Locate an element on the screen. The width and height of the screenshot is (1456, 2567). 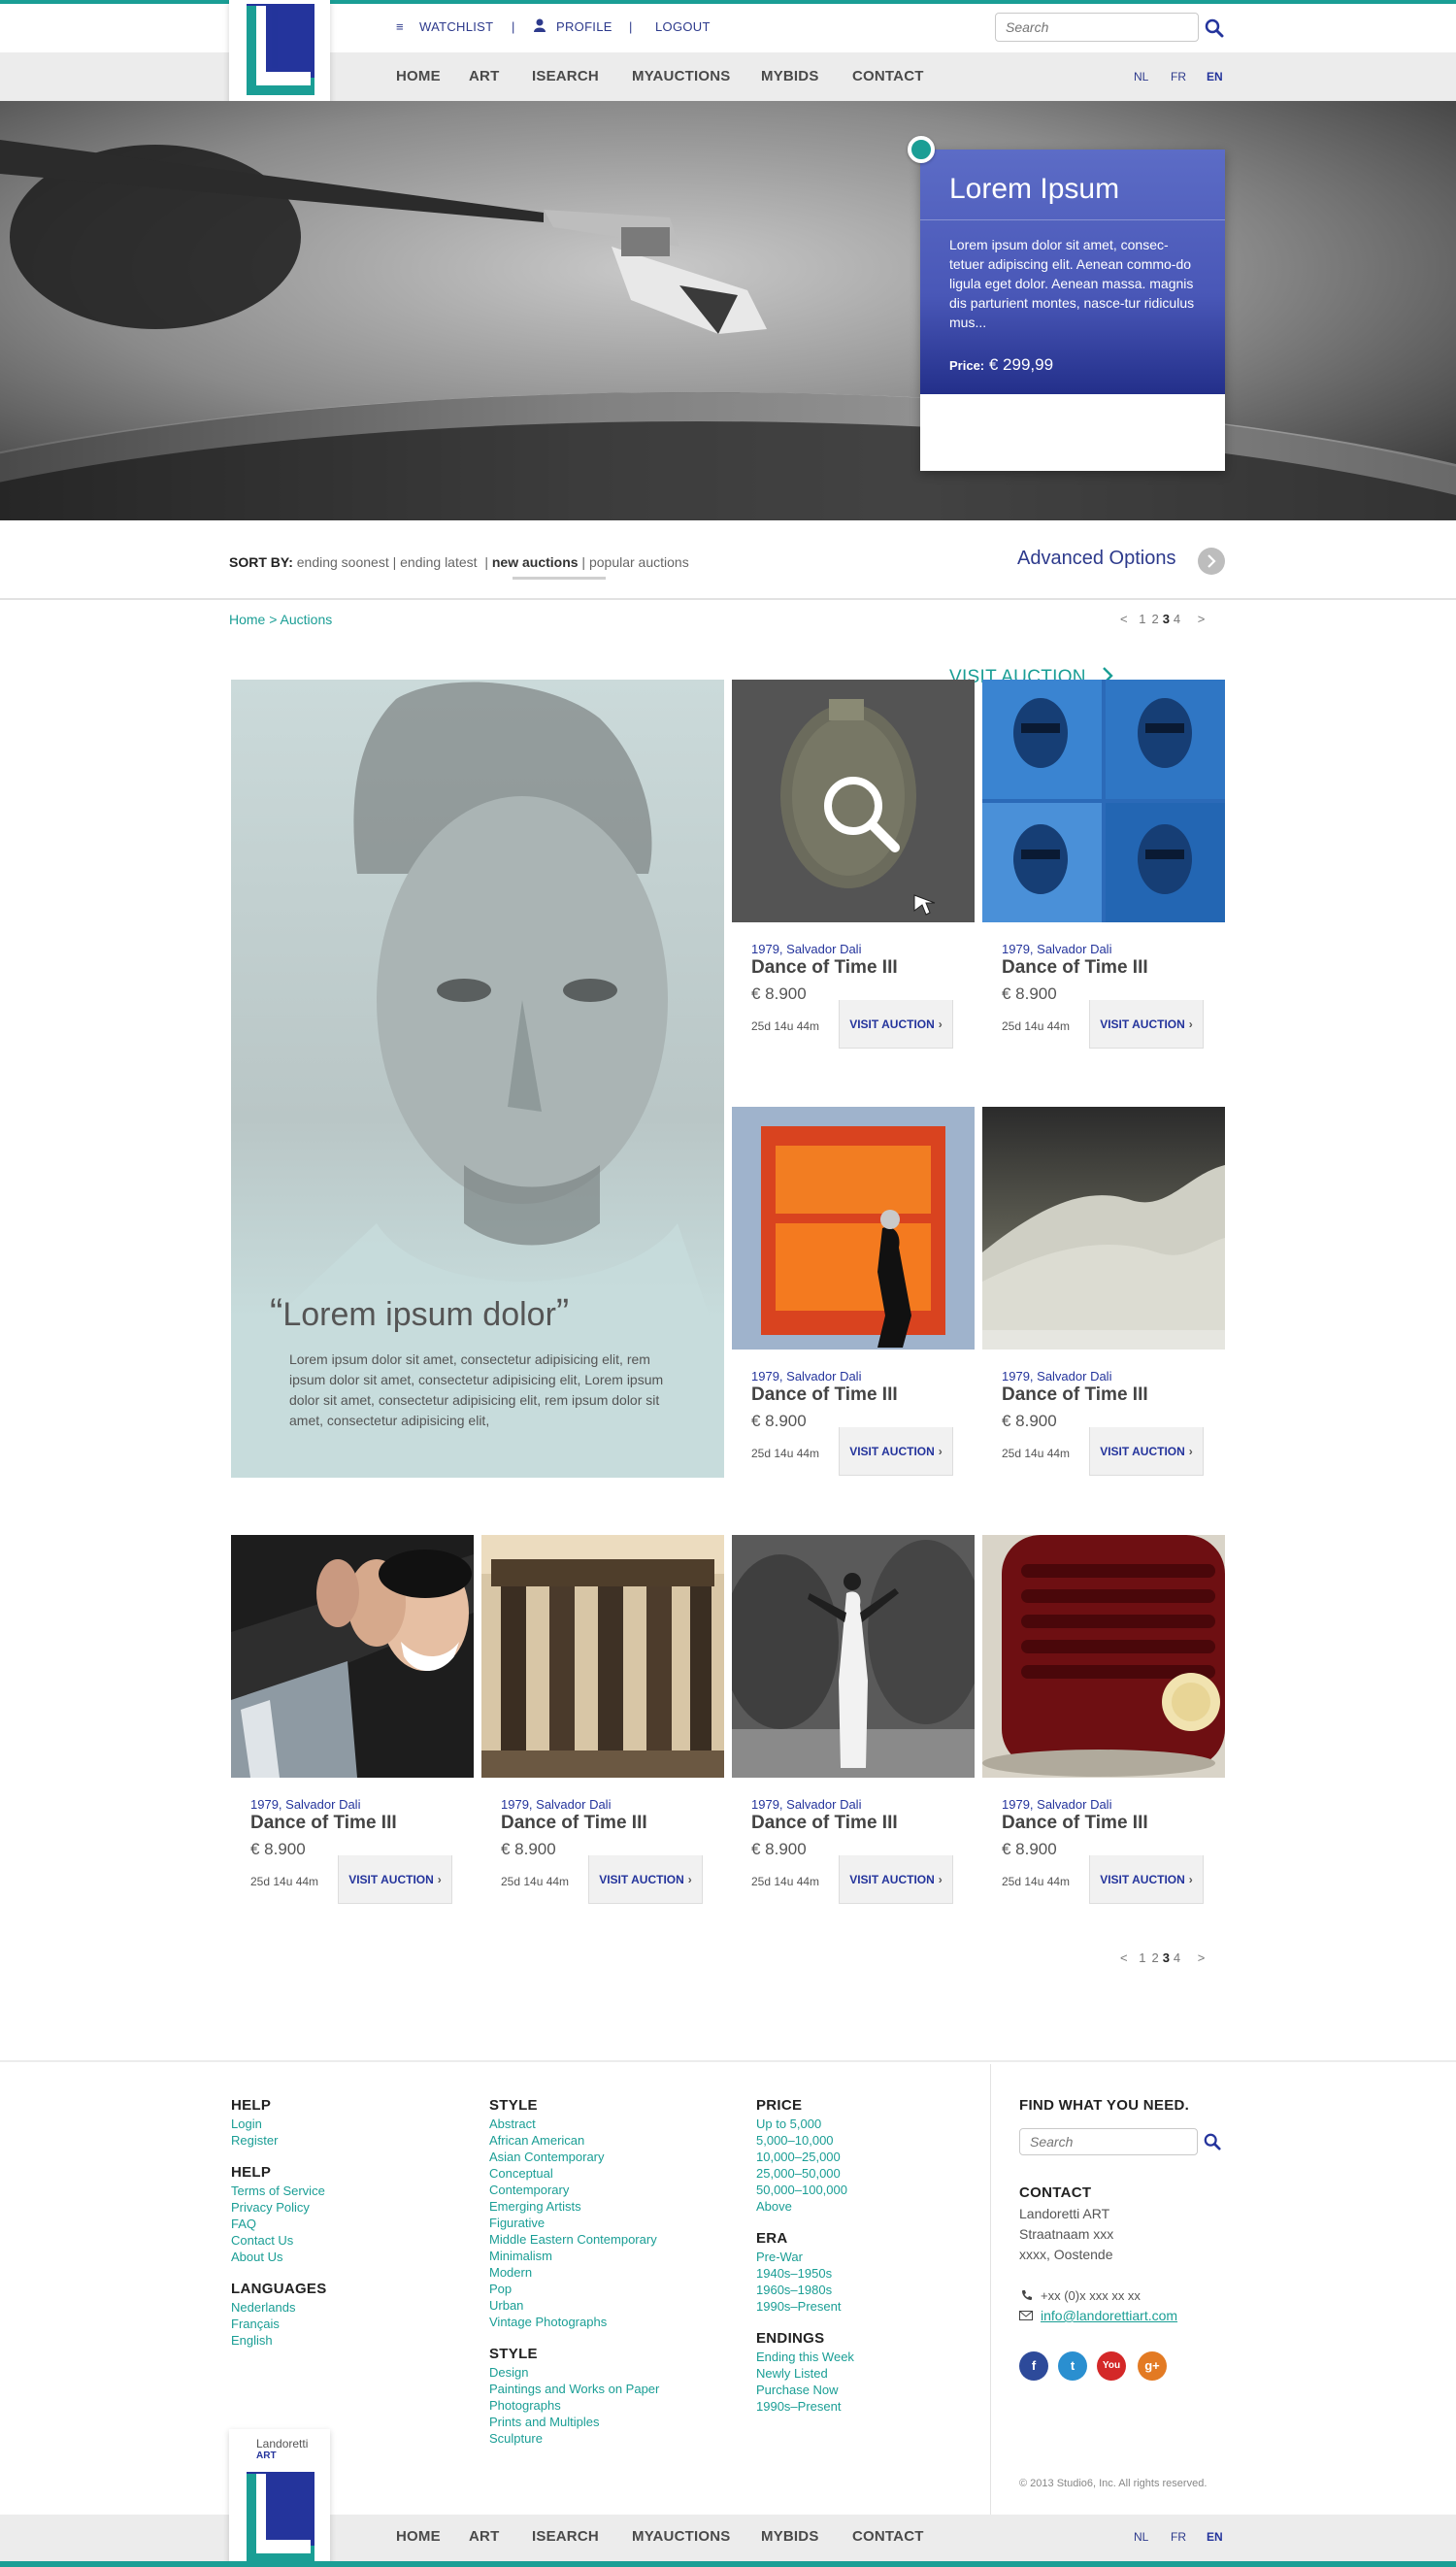
lang-fr: FR is located at coordinates (1178, 76).